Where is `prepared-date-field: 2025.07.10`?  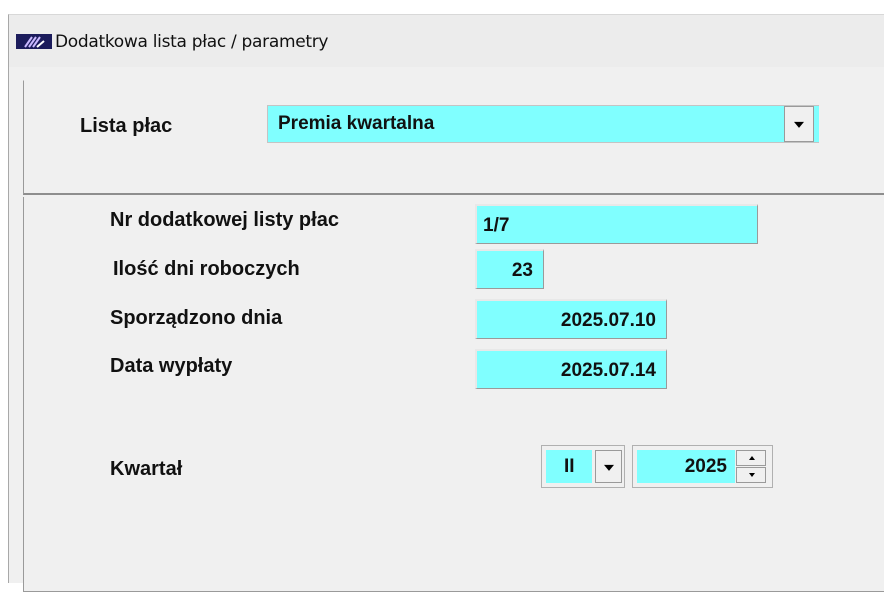
prepared-date-field: 2025.07.10 is located at coordinates (571, 319).